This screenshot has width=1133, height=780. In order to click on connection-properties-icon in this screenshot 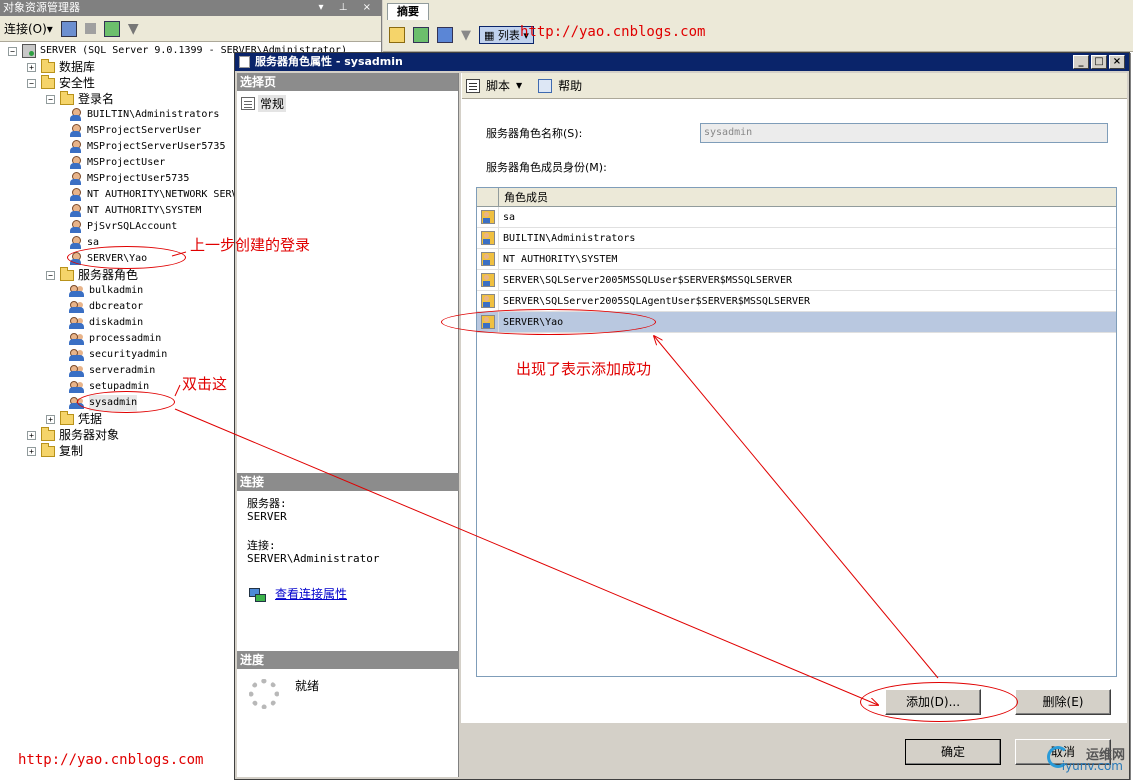, I will do `click(257, 594)`.